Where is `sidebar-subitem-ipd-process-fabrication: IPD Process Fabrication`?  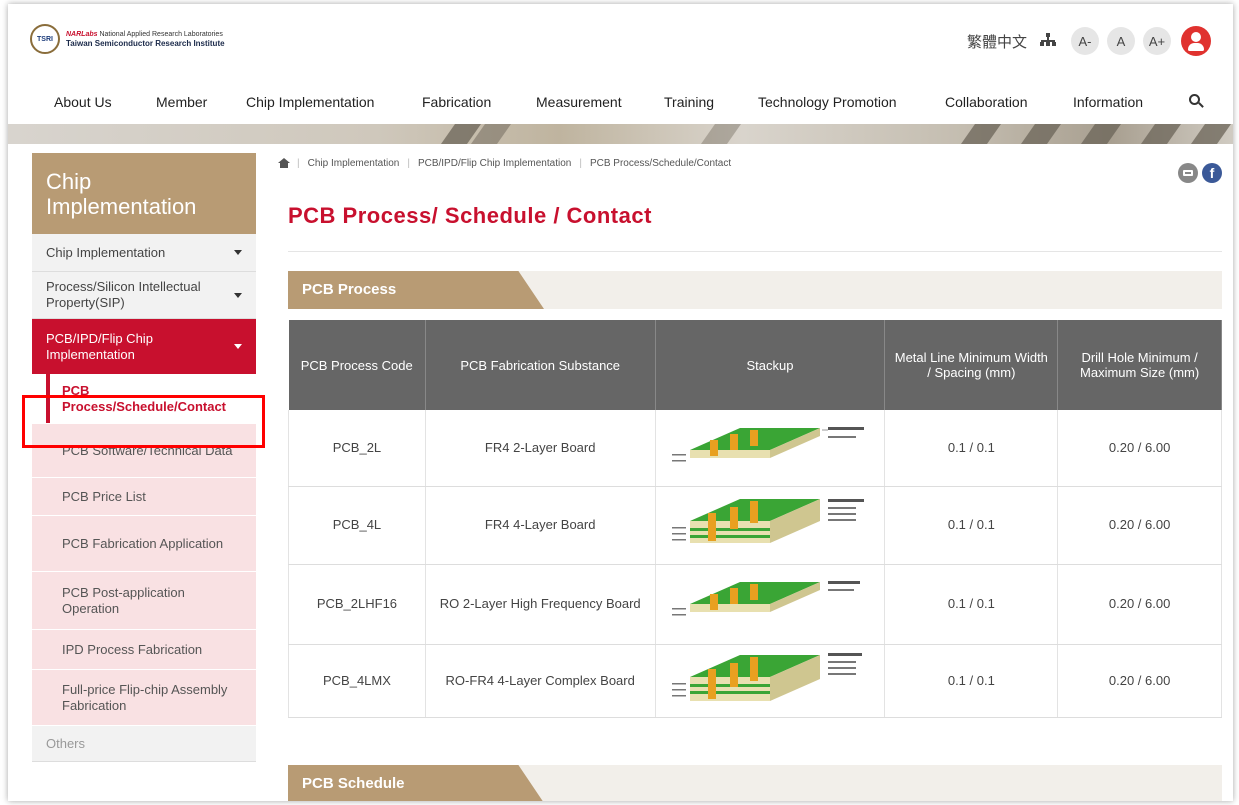
sidebar-subitem-ipd-process-fabrication: IPD Process Fabrication is located at coordinates (144, 650).